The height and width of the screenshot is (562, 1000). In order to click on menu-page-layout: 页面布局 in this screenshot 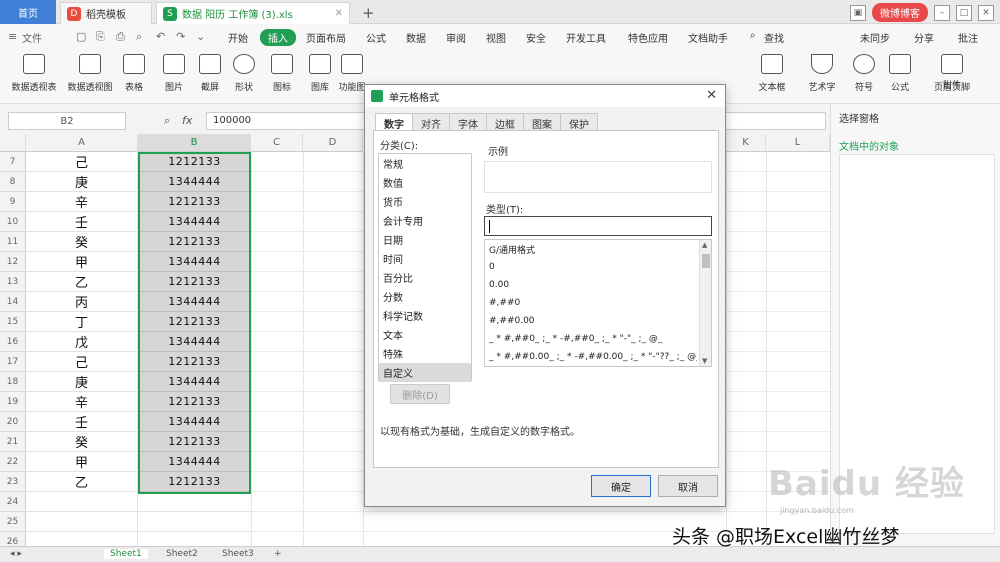, I will do `click(326, 37)`.